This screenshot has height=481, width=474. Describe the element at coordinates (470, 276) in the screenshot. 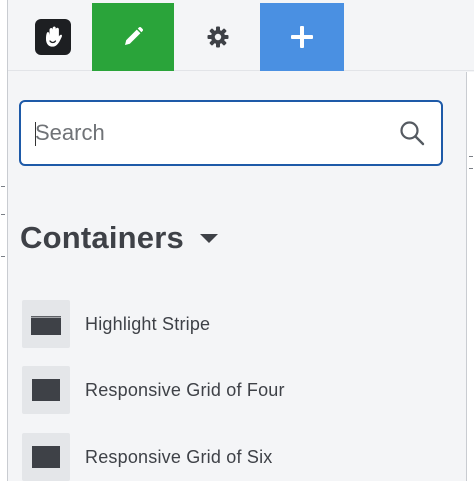

I see `page-behind-edge` at that location.